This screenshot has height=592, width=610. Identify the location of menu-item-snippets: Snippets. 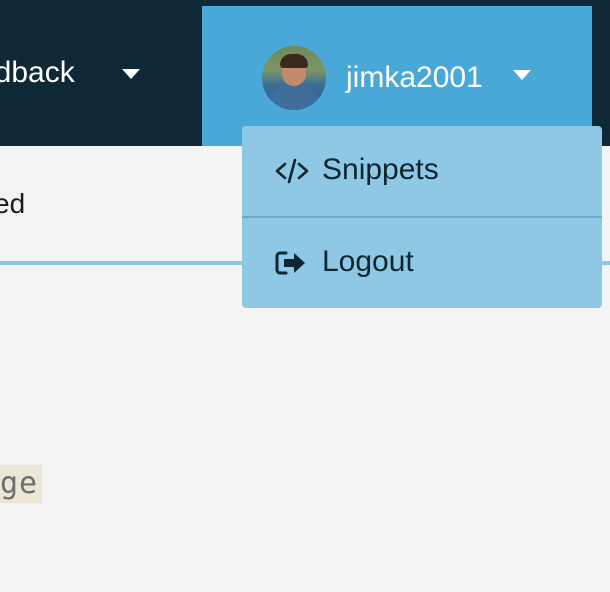
(422, 171).